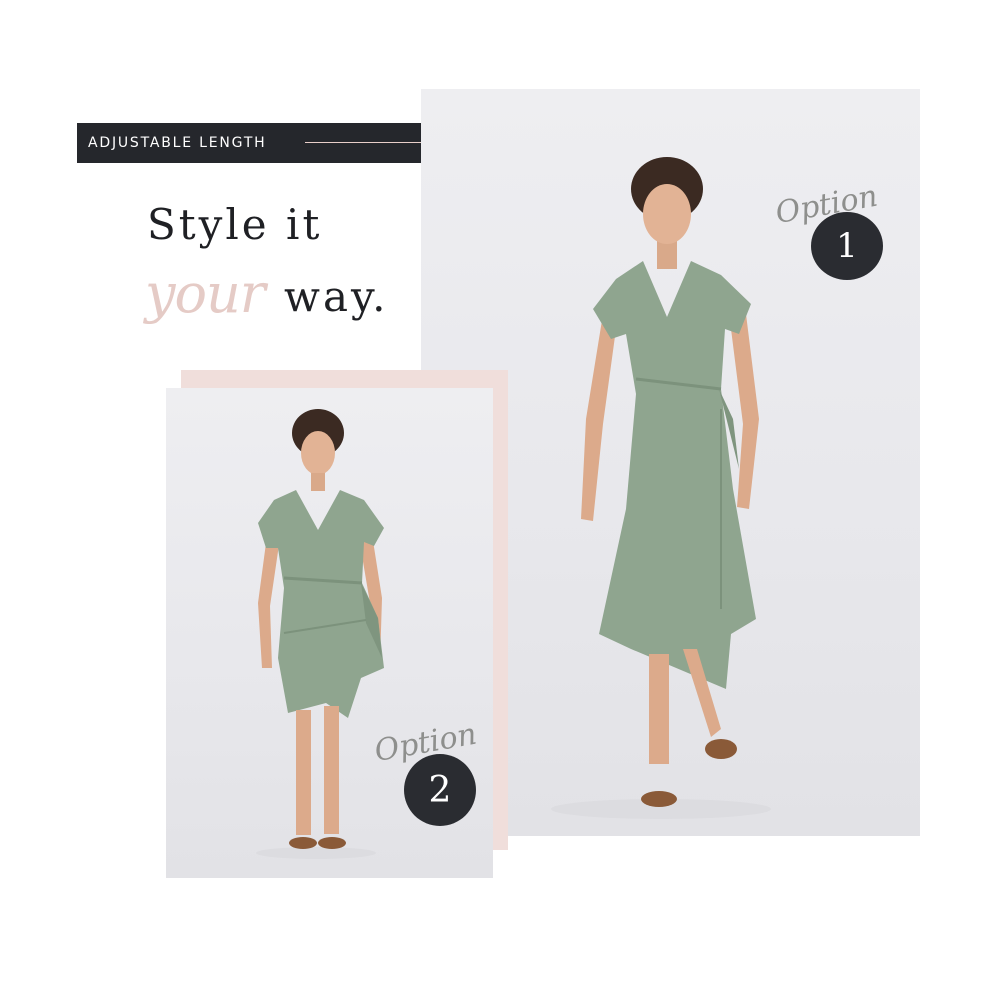  What do you see at coordinates (440, 790) in the screenshot?
I see `option-2-badge: 2` at bounding box center [440, 790].